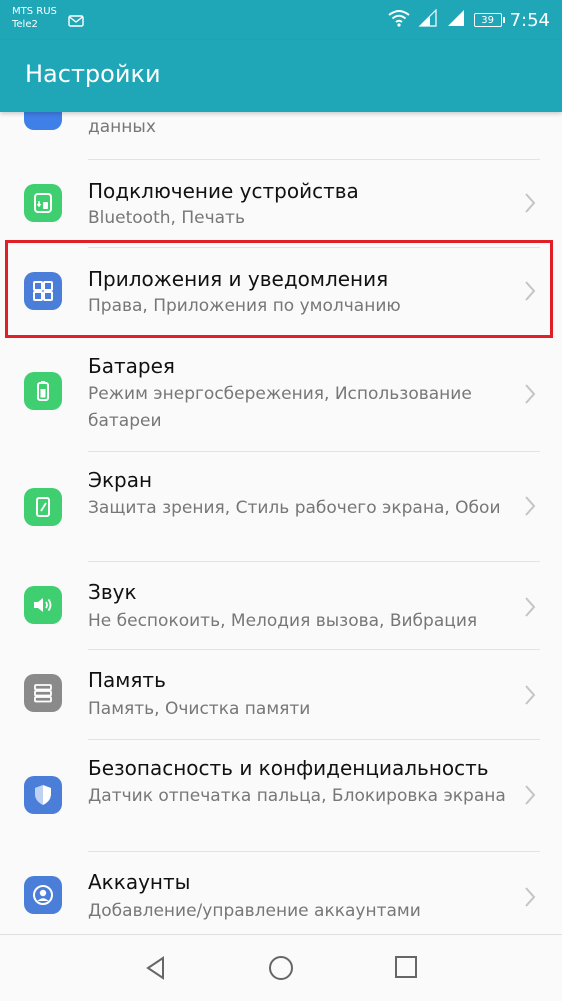 This screenshot has height=1001, width=562. I want to click on display-icon, so click(43, 507).